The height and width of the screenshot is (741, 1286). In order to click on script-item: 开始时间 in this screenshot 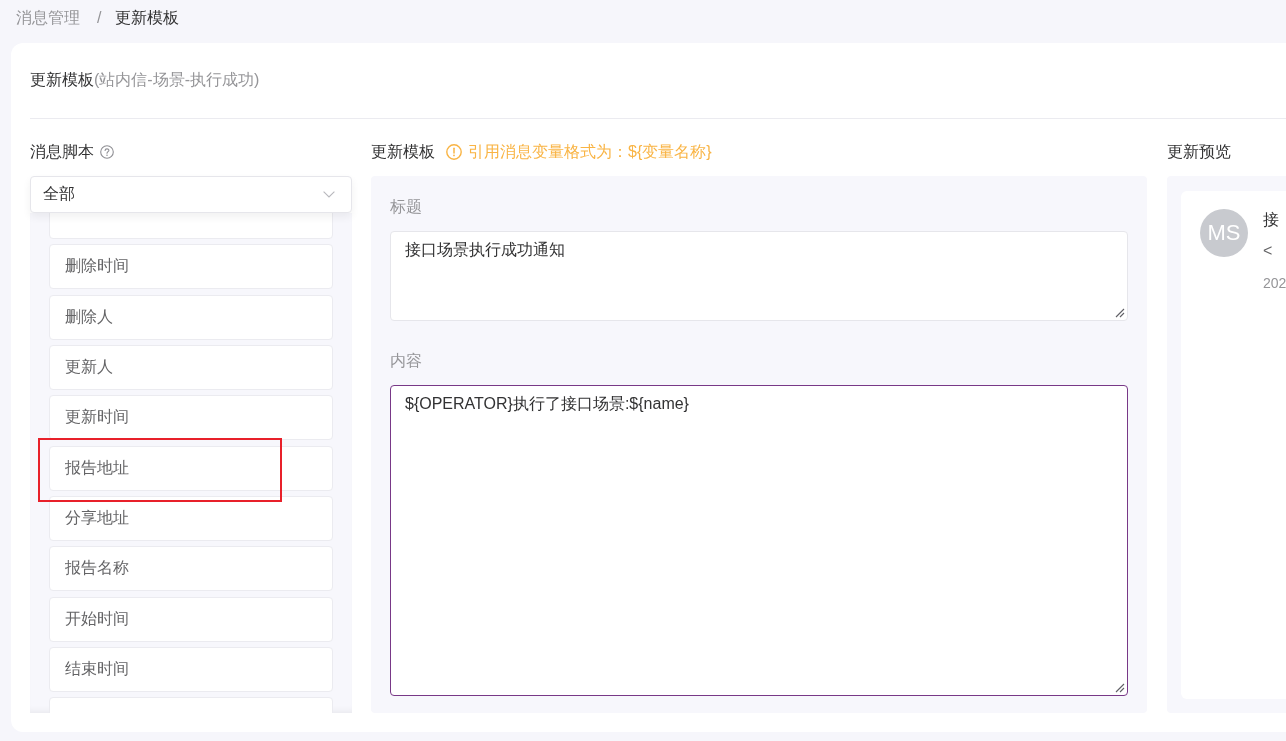, I will do `click(191, 619)`.